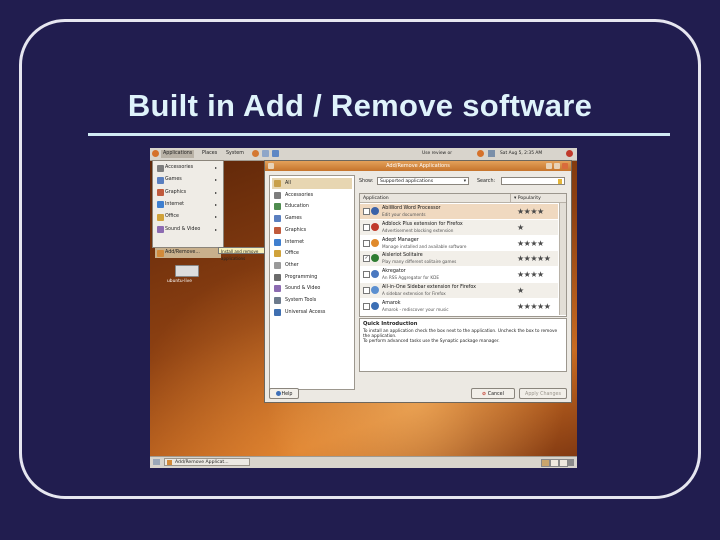 This screenshot has height=540, width=720. I want to click on menu-item-accessories: Accessories ▸, so click(188, 168).